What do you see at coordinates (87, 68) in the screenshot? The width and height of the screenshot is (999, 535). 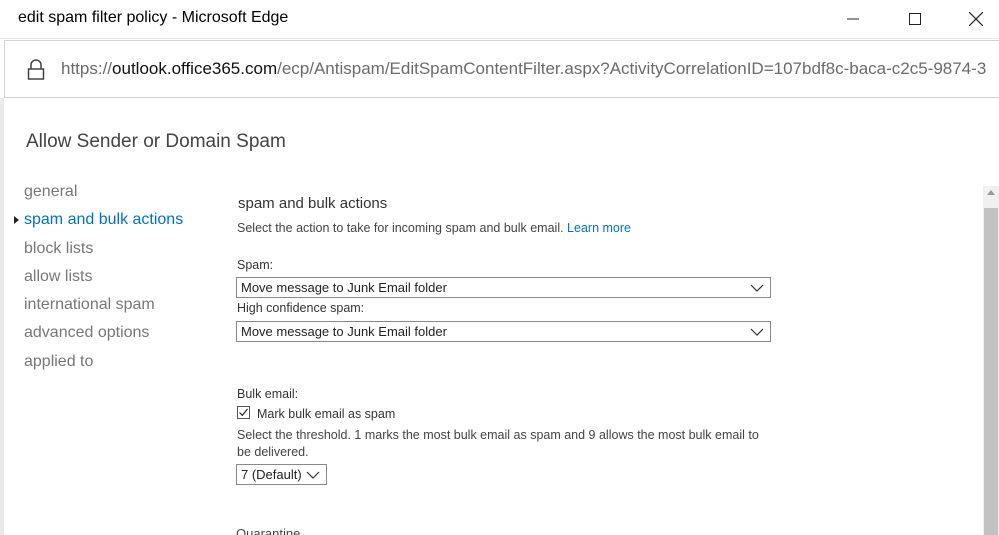 I see `url-scheme: https://` at bounding box center [87, 68].